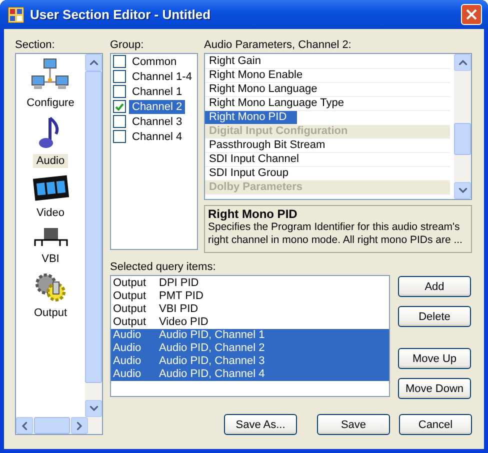 Image resolution: width=488 pixels, height=453 pixels. What do you see at coordinates (157, 121) in the screenshot?
I see `group-item: Channel 3` at bounding box center [157, 121].